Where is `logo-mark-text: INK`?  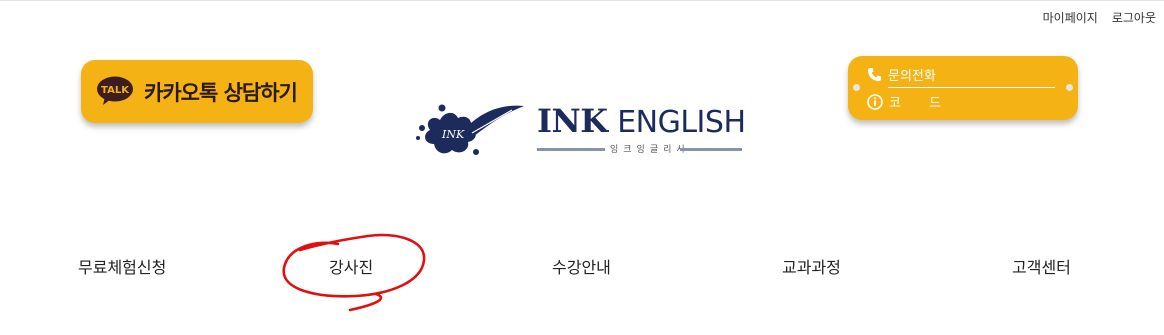
logo-mark-text: INK is located at coordinates (453, 134).